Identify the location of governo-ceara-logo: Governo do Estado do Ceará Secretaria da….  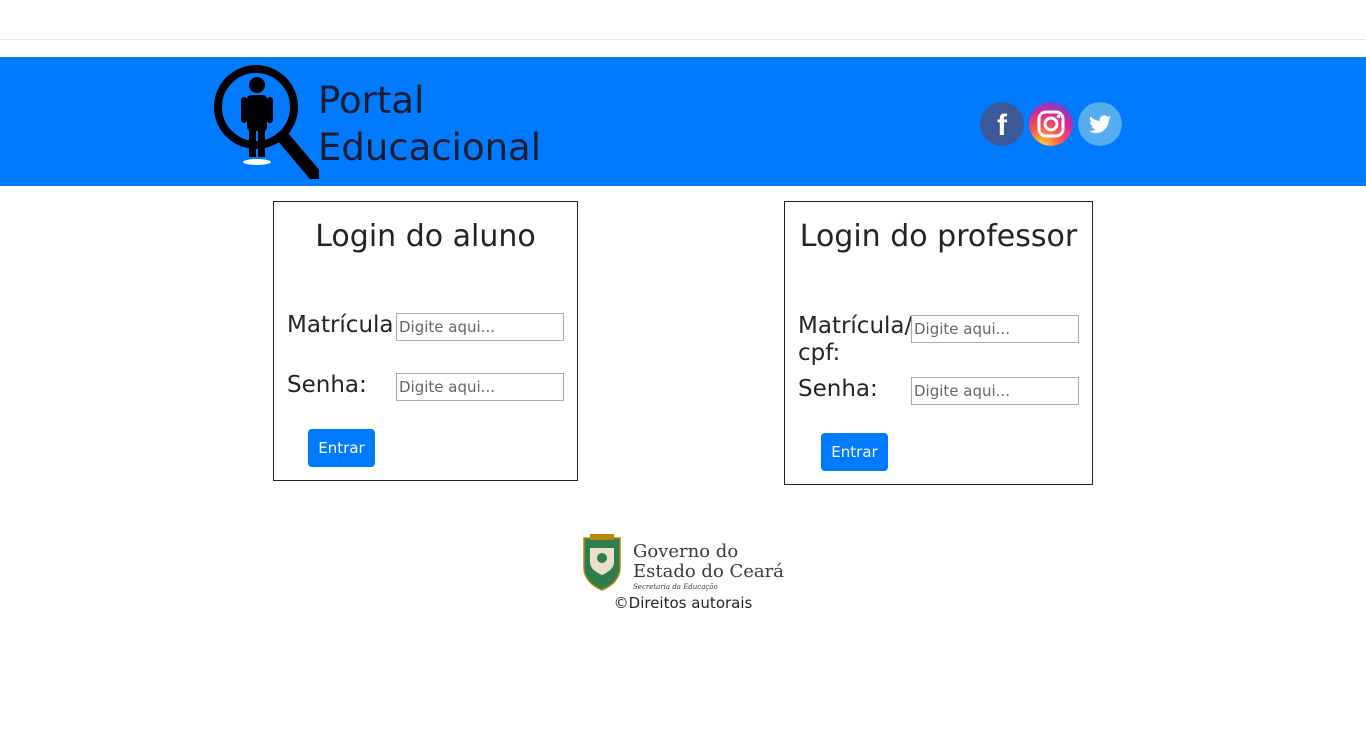
(683, 562).